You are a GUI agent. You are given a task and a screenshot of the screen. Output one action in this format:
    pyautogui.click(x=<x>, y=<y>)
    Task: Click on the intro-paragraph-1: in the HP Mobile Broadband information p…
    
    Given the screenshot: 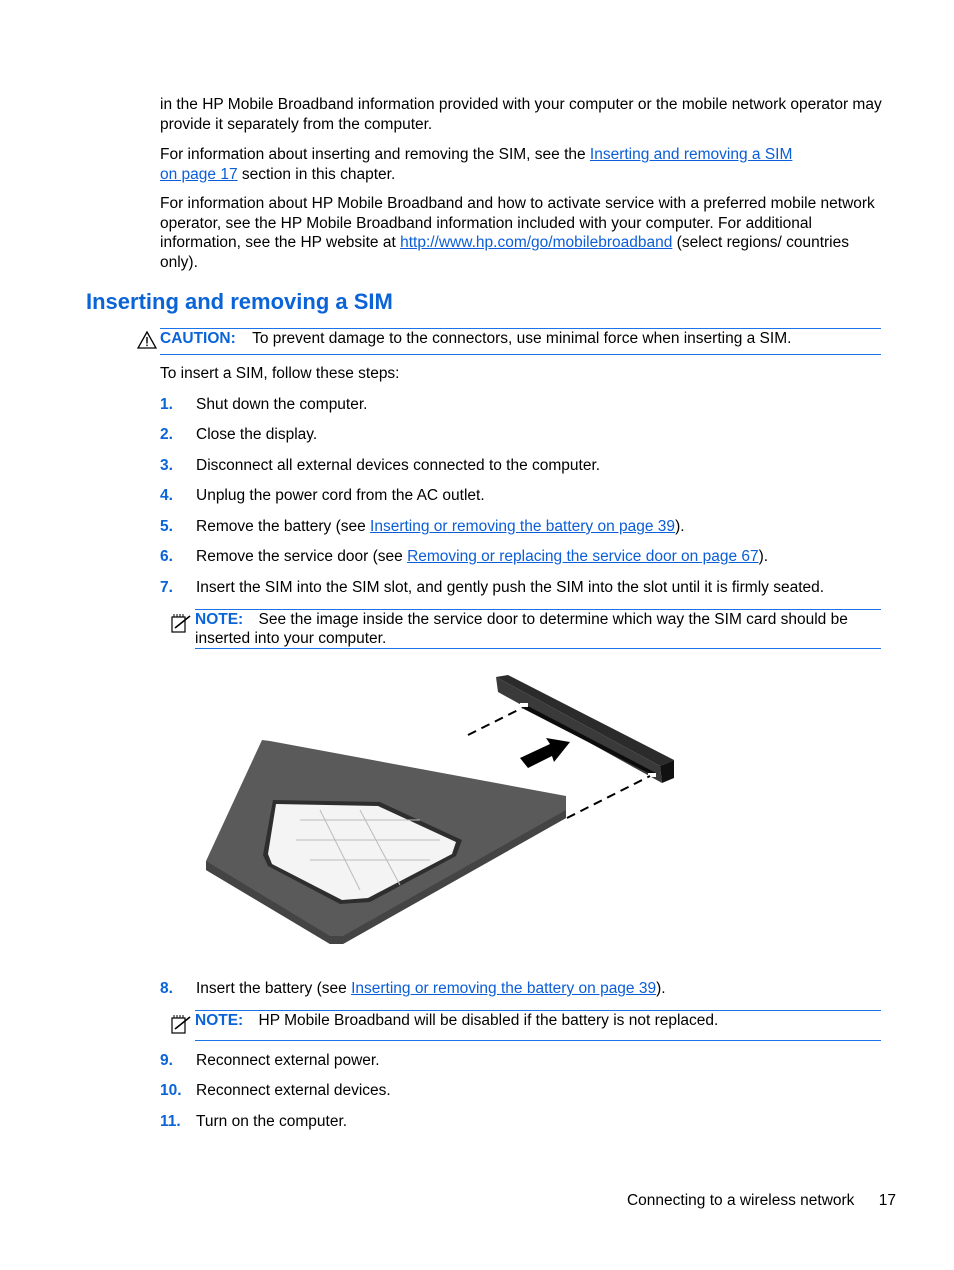 What is the action you would take?
    pyautogui.click(x=521, y=114)
    